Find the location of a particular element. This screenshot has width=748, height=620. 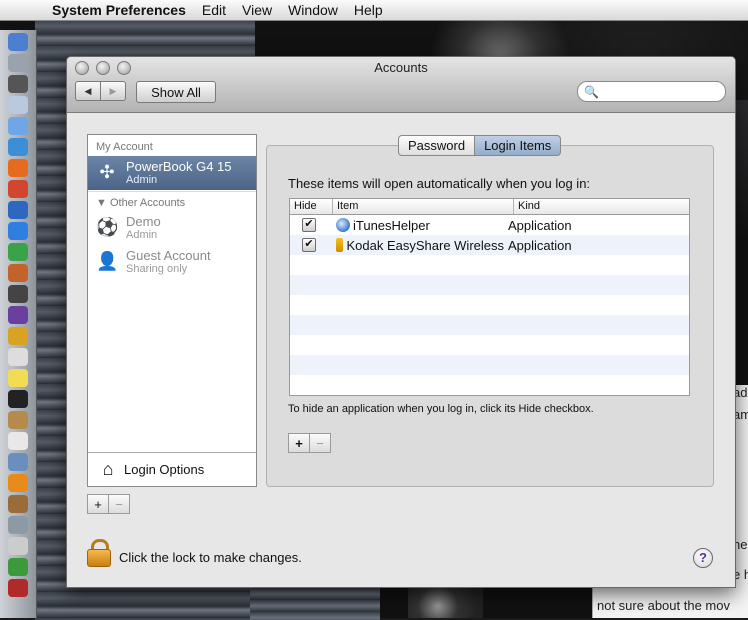

system-prefs-icon is located at coordinates (18, 63).